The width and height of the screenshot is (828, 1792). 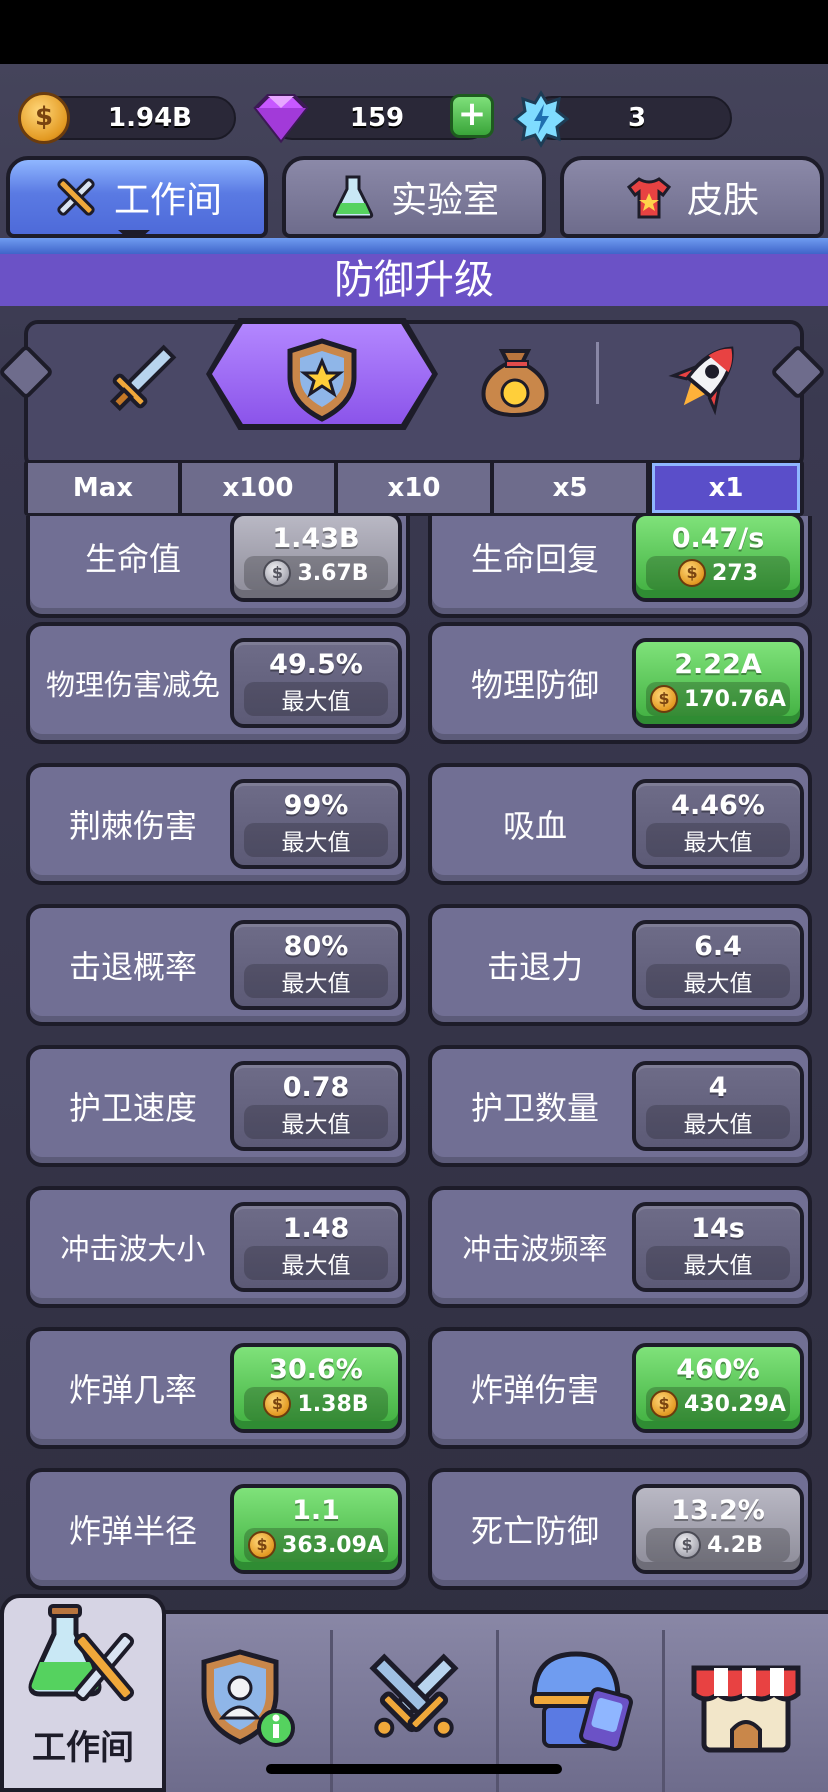 What do you see at coordinates (103, 488) in the screenshot?
I see `multiplier-max-button: Max` at bounding box center [103, 488].